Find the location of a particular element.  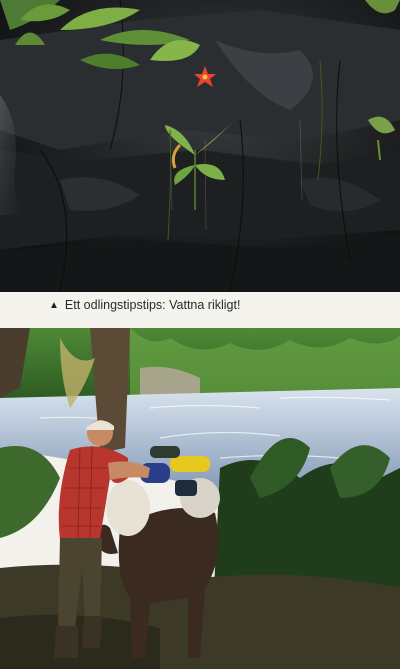

photo-caption: ▲ Ett odlingstipstips: Vattna rikligt! is located at coordinates (144, 305).